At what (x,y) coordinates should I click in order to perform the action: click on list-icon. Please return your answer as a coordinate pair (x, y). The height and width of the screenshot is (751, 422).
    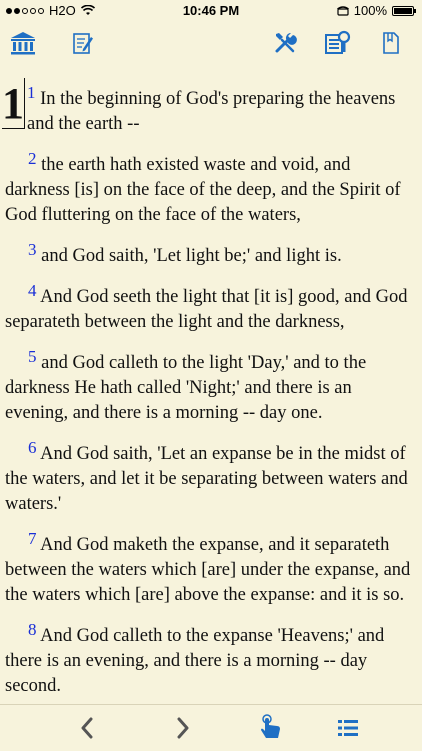
    Looking at the image, I should click on (348, 728).